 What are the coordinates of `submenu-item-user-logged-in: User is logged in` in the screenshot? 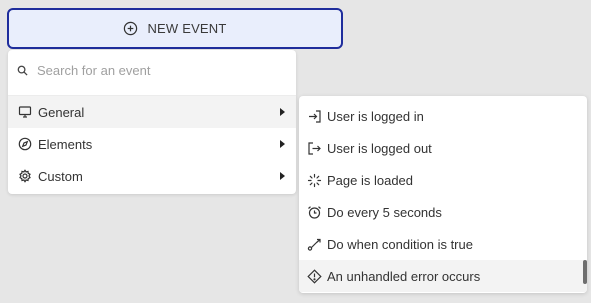 It's located at (443, 116).